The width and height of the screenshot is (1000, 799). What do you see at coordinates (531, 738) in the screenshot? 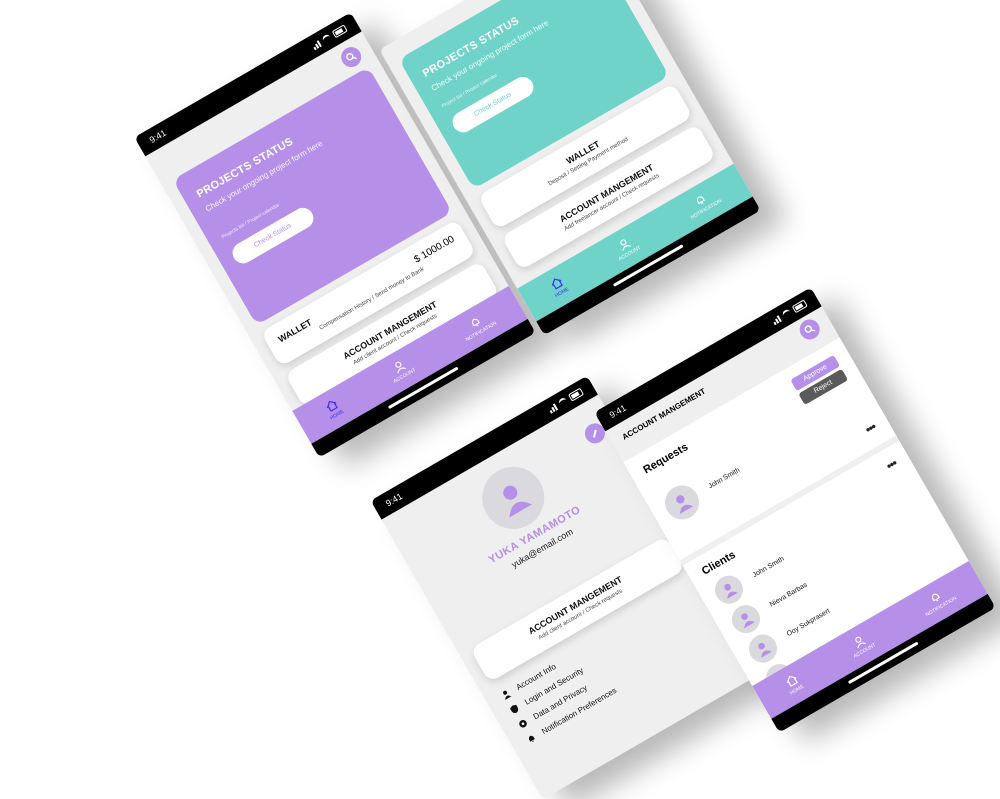
I see `bell-icon` at bounding box center [531, 738].